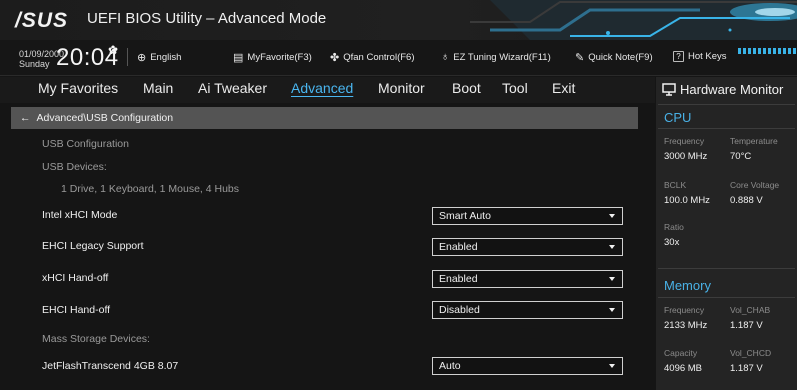 Image resolution: width=797 pixels, height=390 pixels. What do you see at coordinates (166, 57) in the screenshot?
I see `language-label: English` at bounding box center [166, 57].